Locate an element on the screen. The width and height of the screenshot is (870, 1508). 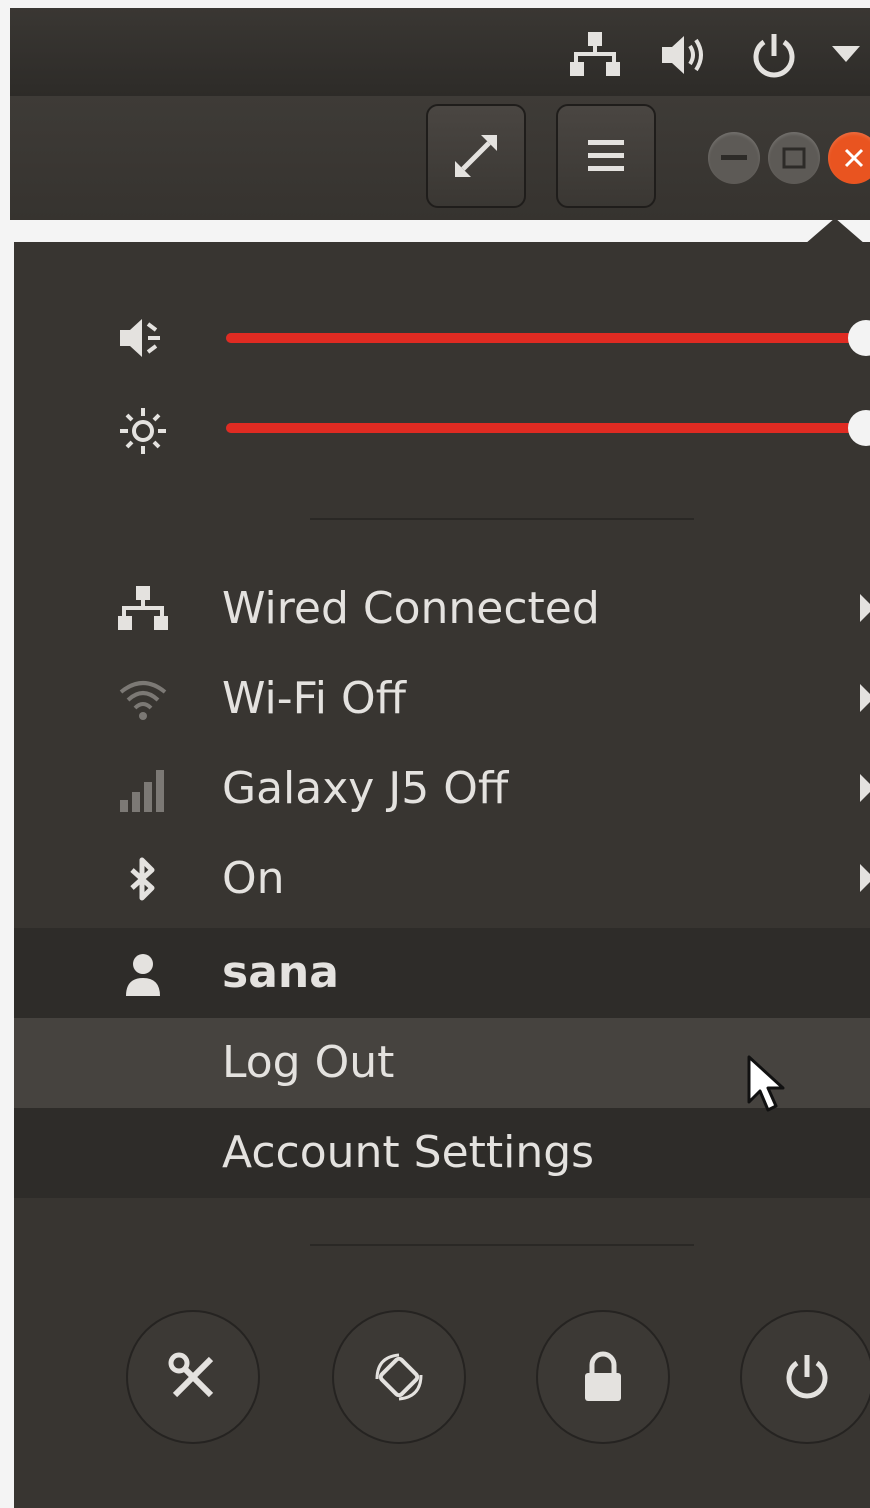
close-button is located at coordinates (849, 158).